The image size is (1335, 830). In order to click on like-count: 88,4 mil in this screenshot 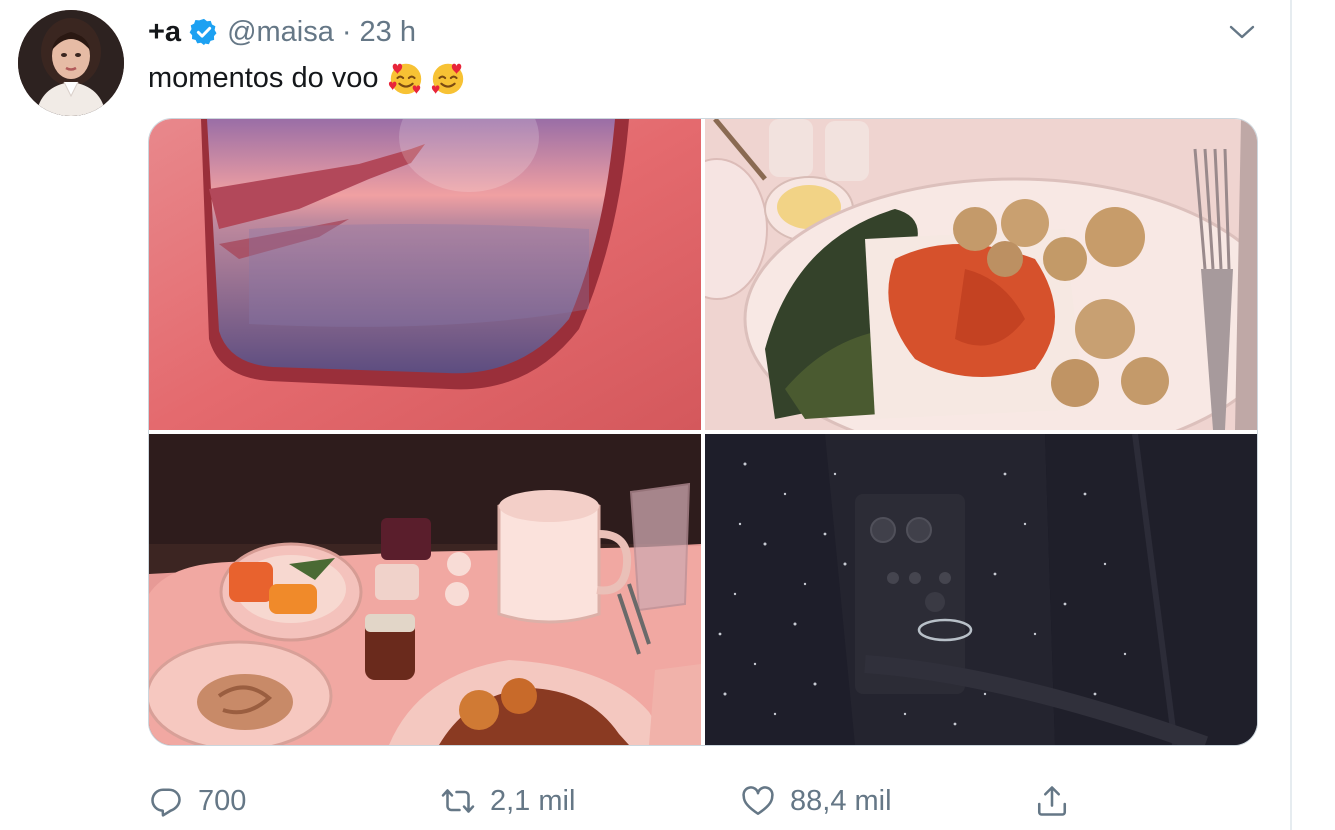, I will do `click(841, 800)`.